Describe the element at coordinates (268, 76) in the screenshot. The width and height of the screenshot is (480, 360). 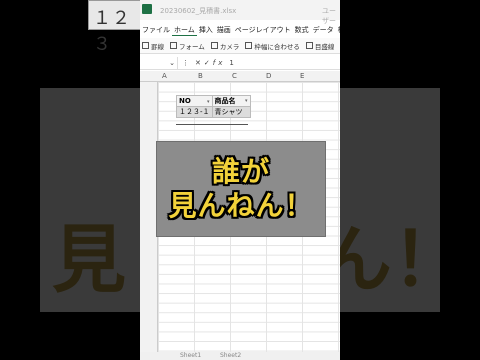
I see `column-header-d: D` at that location.